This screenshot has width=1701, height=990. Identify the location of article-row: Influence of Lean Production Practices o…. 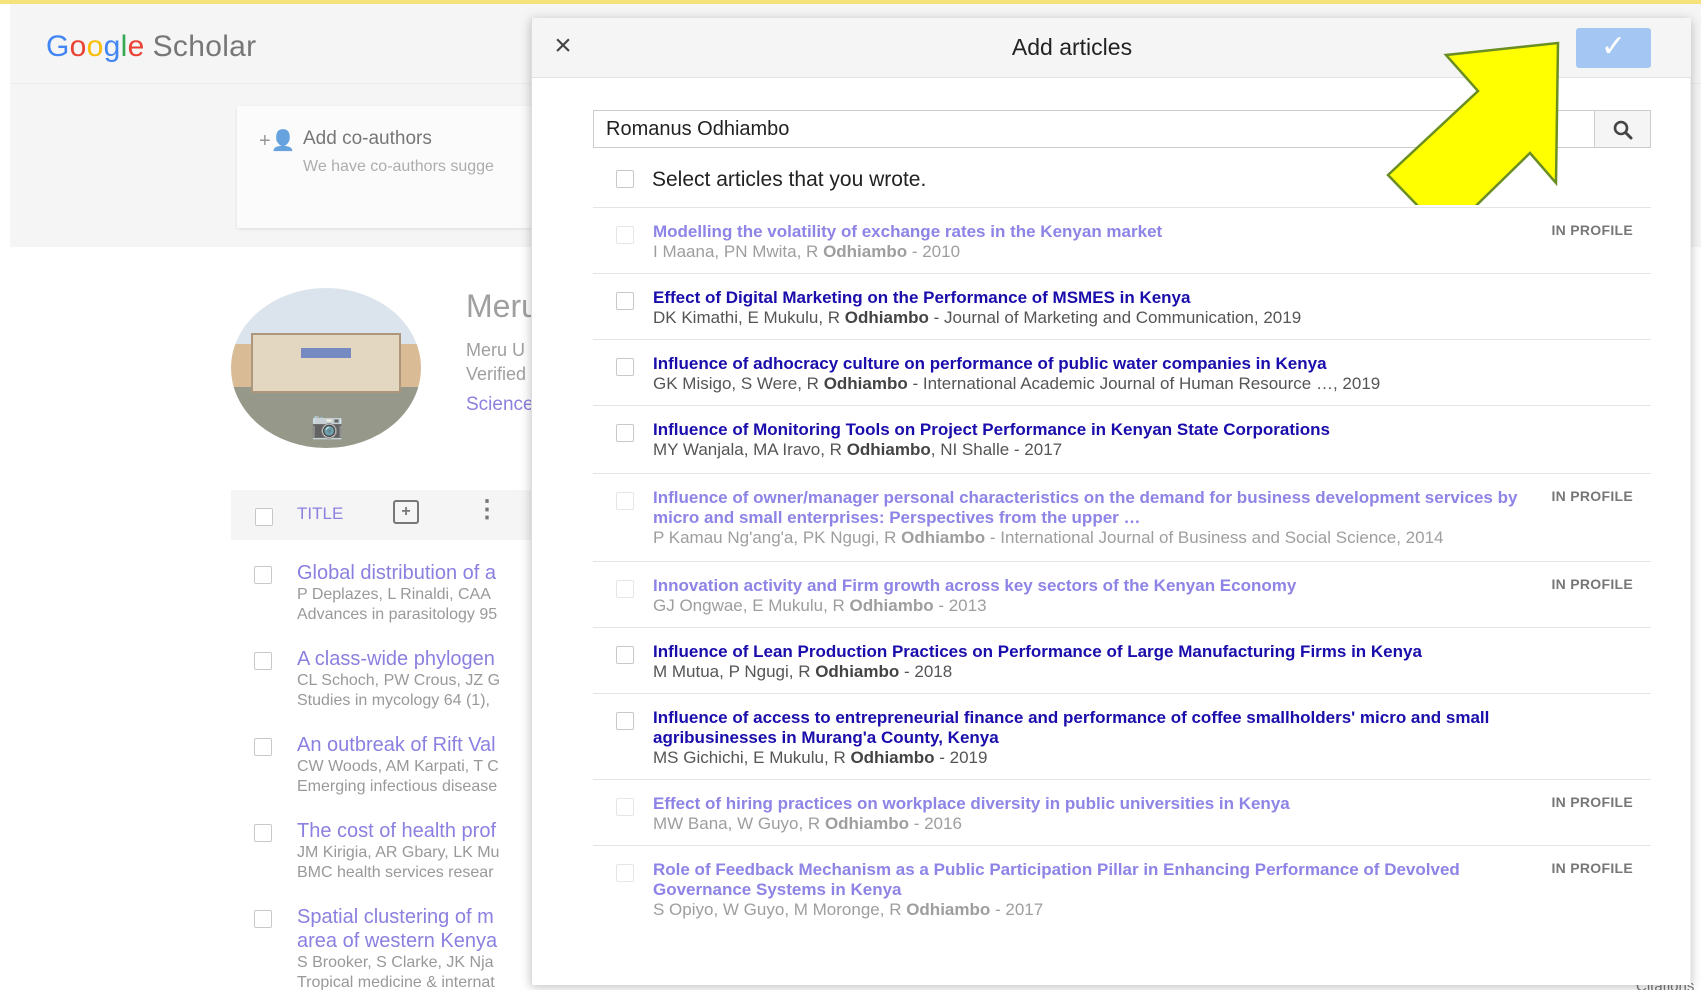
(1122, 660).